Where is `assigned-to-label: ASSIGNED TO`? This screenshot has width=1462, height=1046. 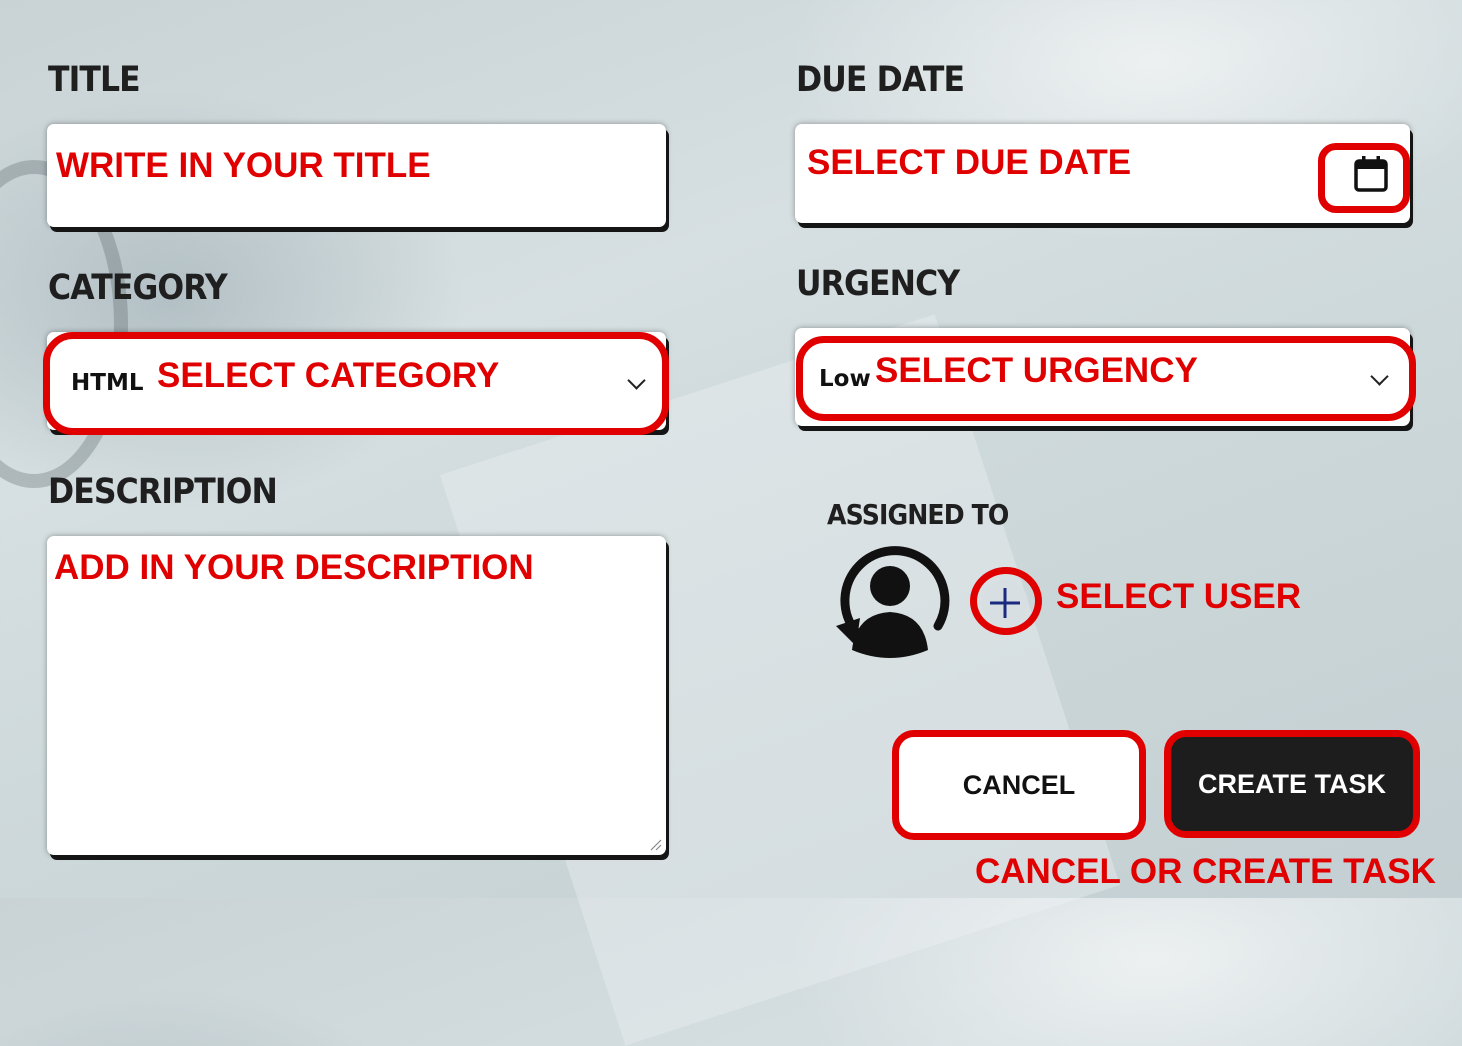
assigned-to-label: ASSIGNED TO is located at coordinates (918, 514).